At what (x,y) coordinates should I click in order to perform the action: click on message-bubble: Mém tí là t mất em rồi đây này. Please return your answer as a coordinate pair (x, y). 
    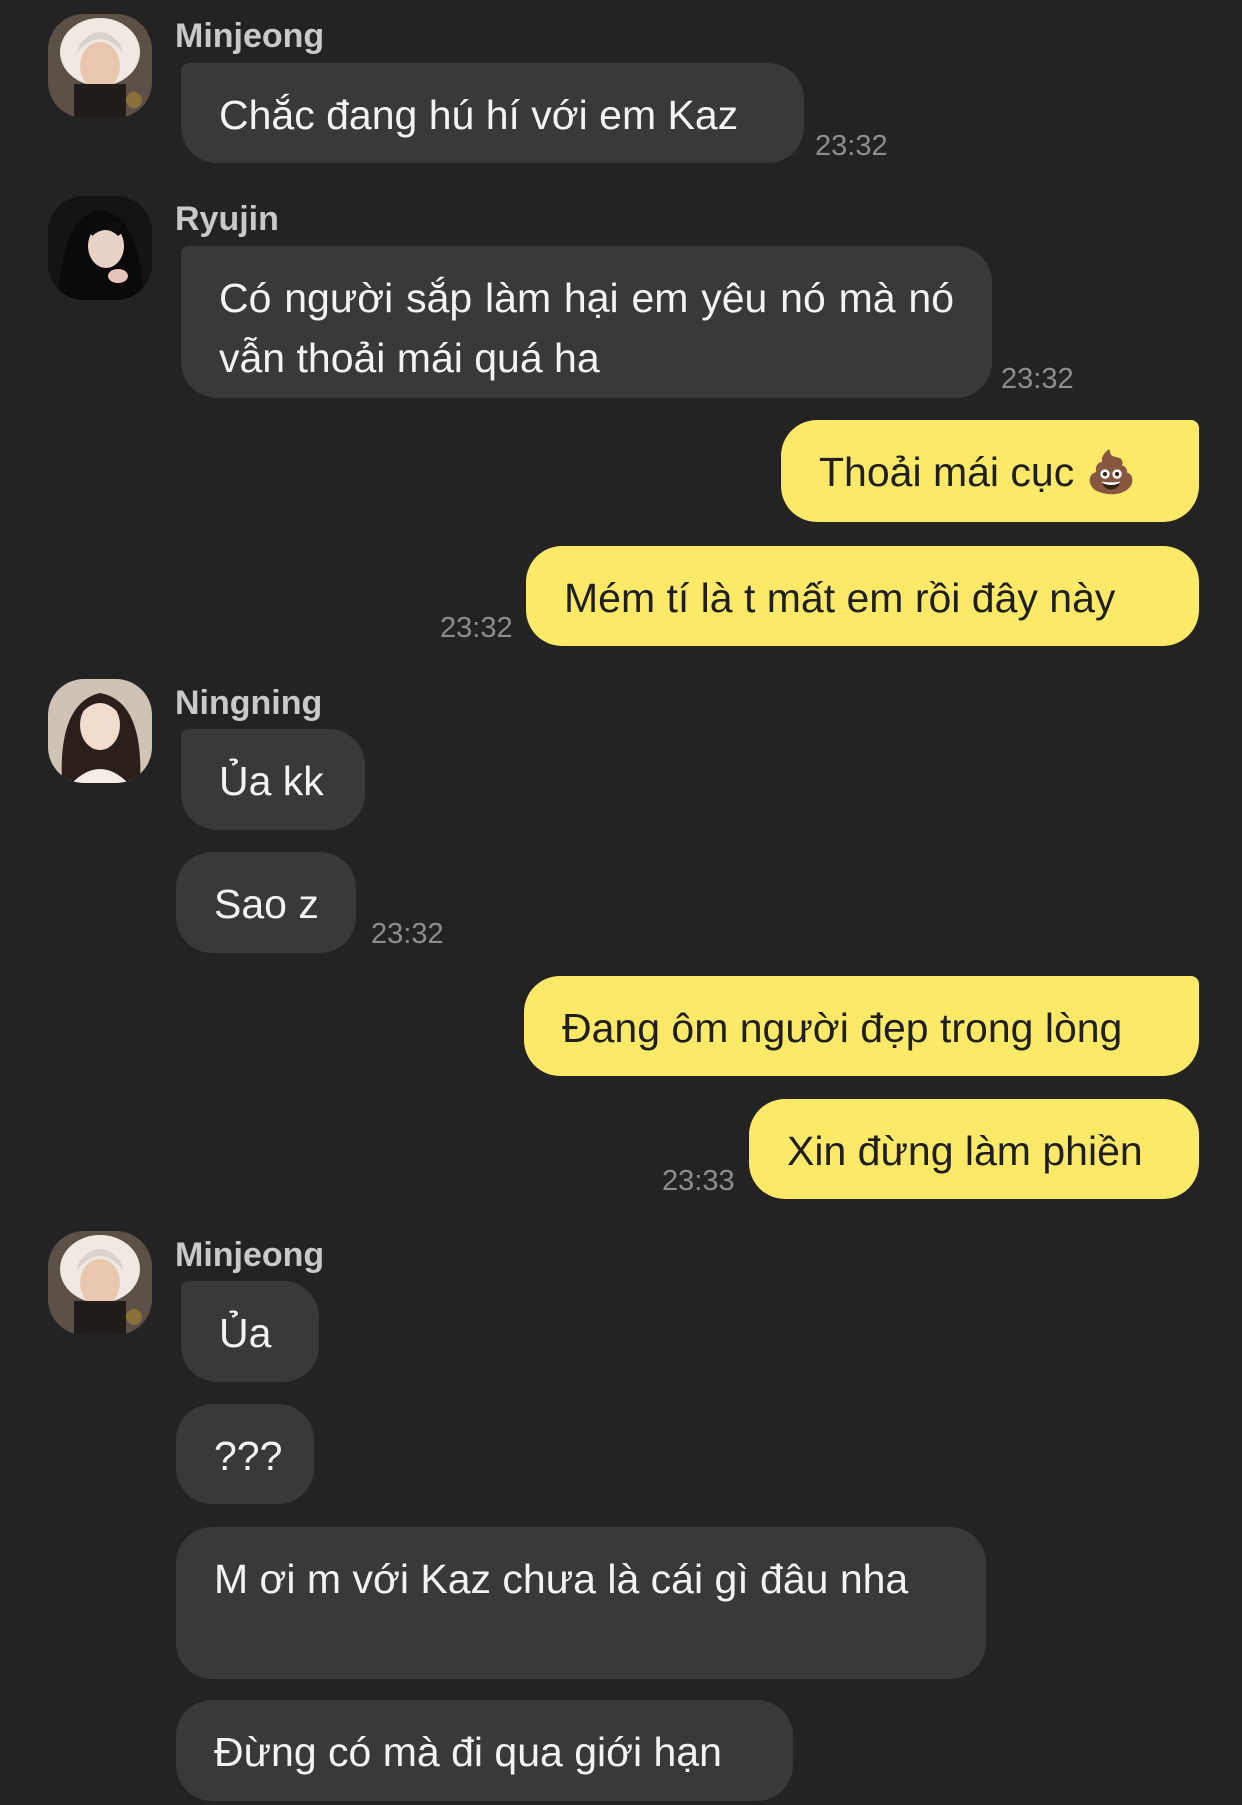
    Looking at the image, I should click on (862, 596).